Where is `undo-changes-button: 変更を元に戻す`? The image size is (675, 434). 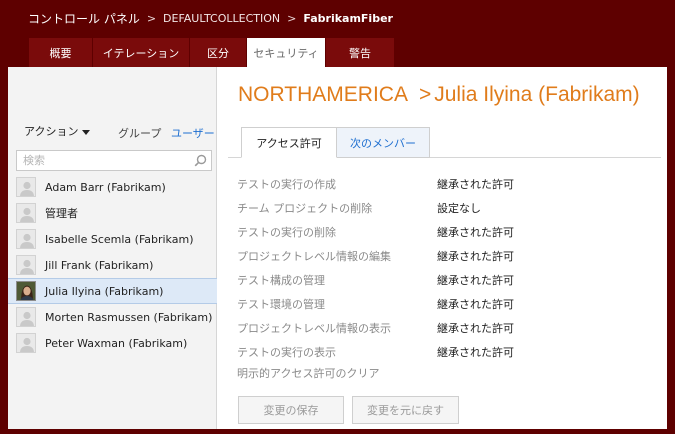 undo-changes-button: 変更を元に戻す is located at coordinates (405, 410).